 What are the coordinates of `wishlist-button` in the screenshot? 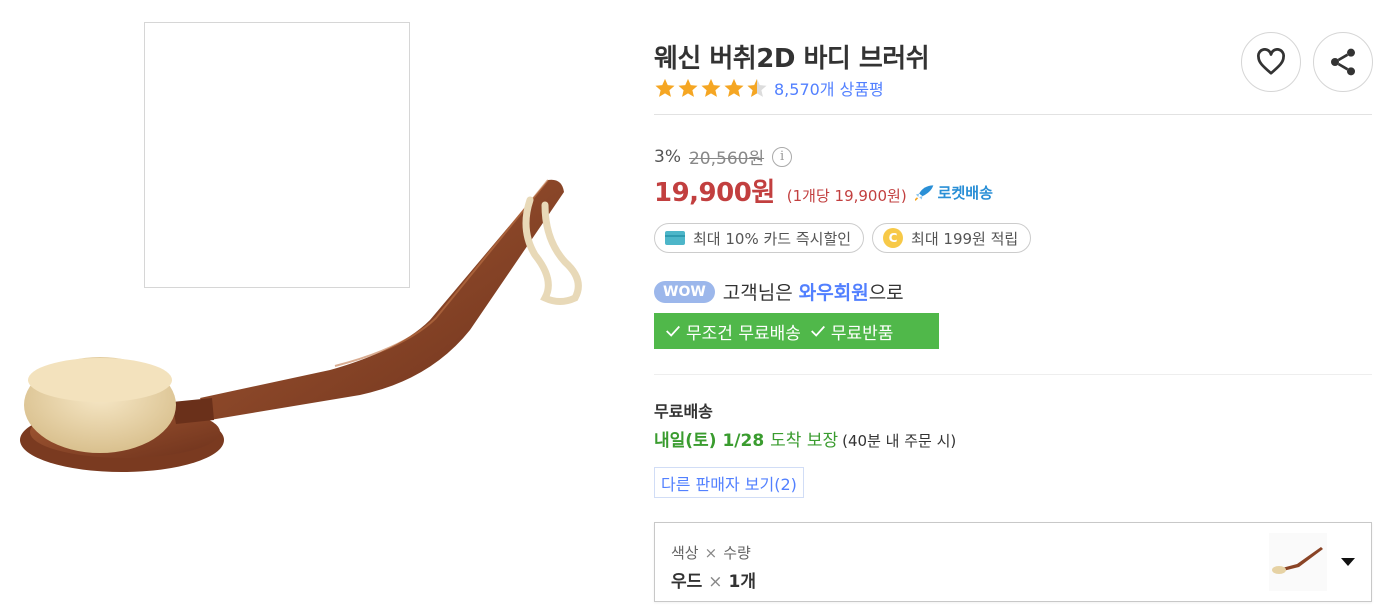 It's located at (1271, 62).